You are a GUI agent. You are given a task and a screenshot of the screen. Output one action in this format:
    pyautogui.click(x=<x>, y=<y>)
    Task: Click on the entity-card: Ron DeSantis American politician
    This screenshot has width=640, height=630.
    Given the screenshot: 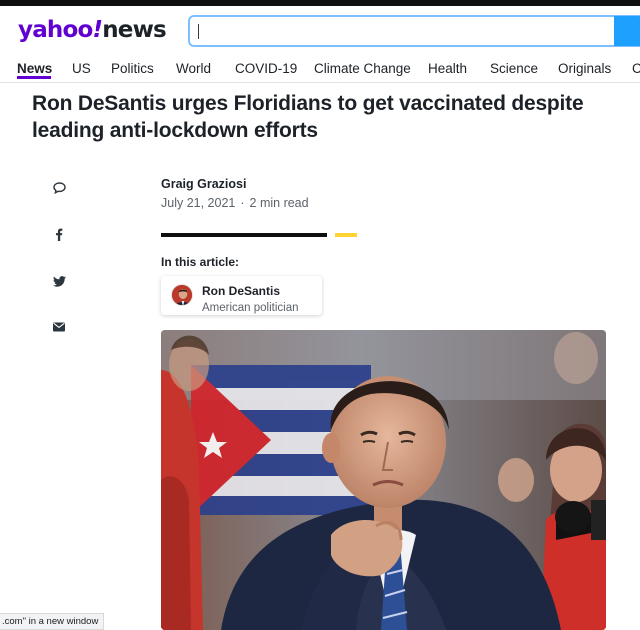 What is the action you would take?
    pyautogui.click(x=241, y=295)
    